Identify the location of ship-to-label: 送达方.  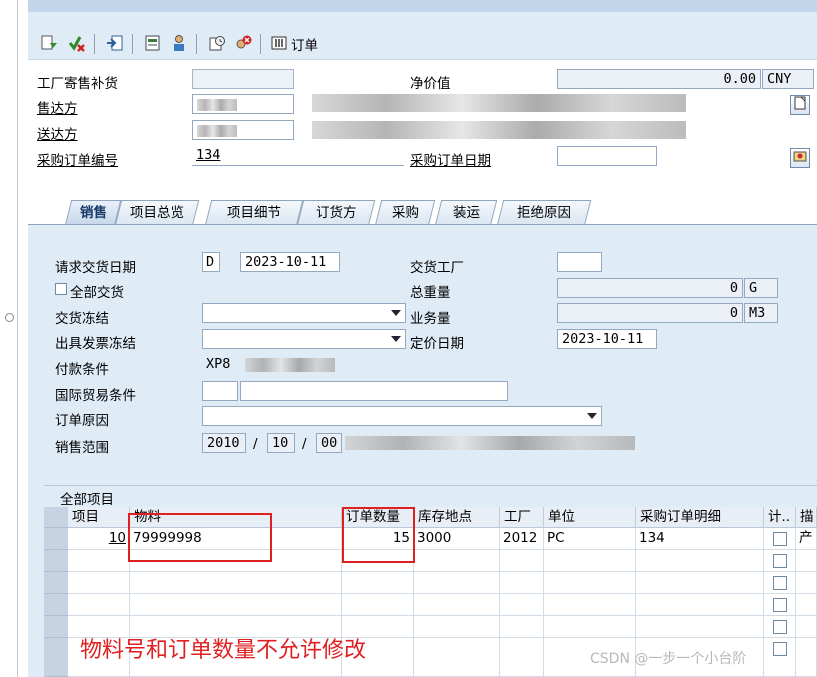
(57, 133).